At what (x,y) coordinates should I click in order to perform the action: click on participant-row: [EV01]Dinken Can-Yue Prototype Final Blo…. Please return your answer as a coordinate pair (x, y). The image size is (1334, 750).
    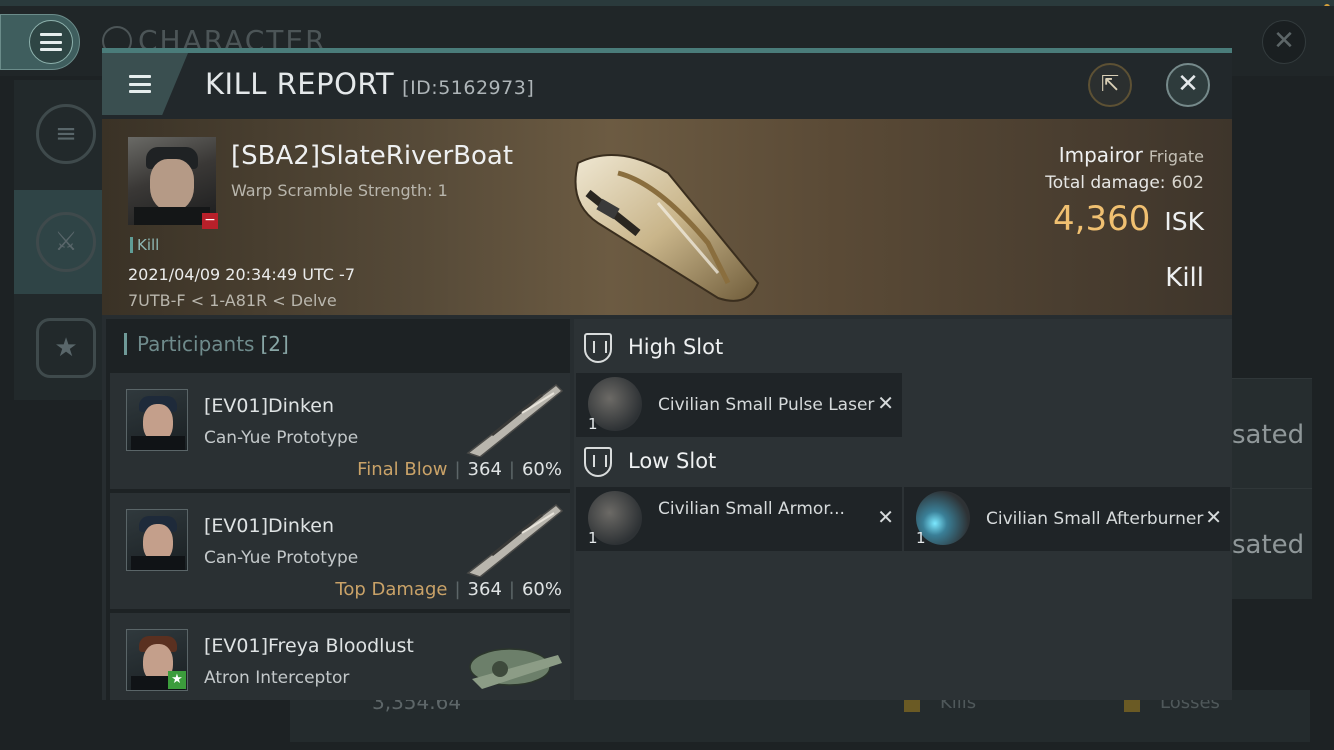
    Looking at the image, I should click on (340, 431).